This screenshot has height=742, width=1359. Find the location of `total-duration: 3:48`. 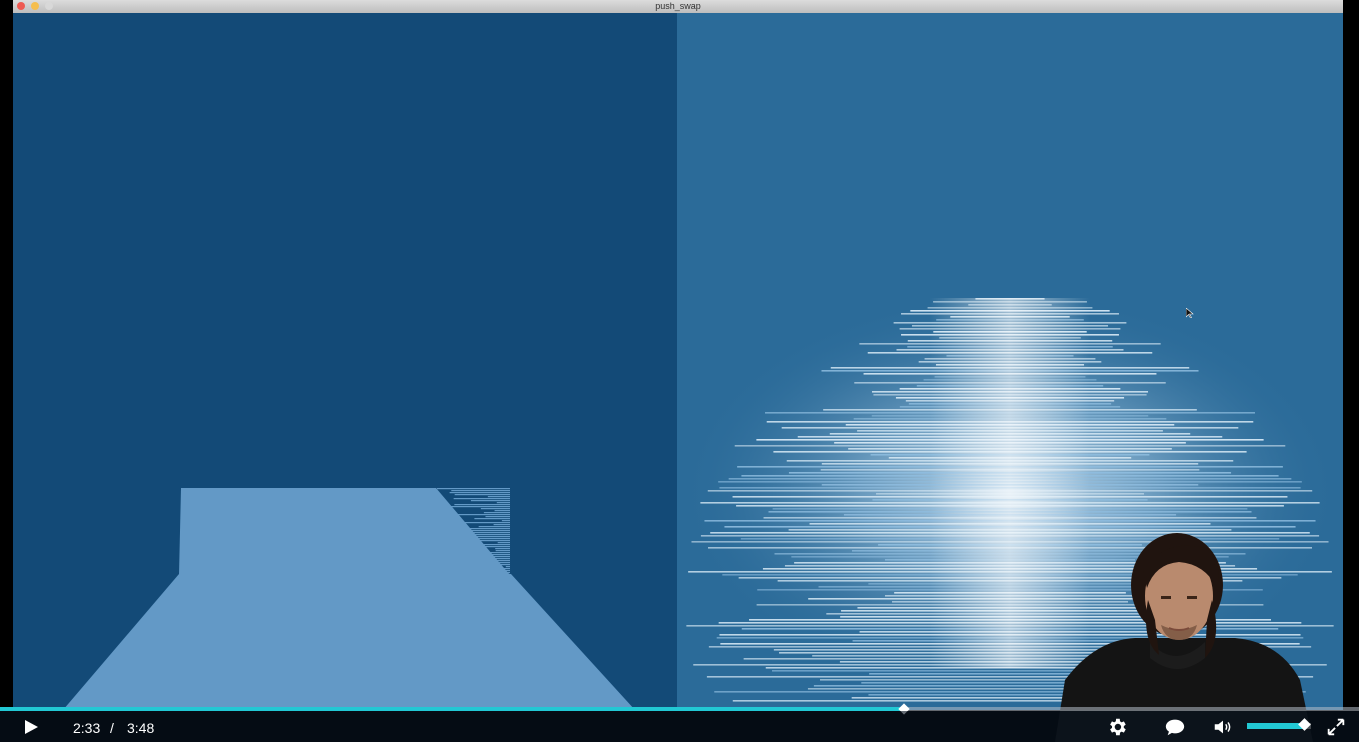

total-duration: 3:48 is located at coordinates (141, 728).